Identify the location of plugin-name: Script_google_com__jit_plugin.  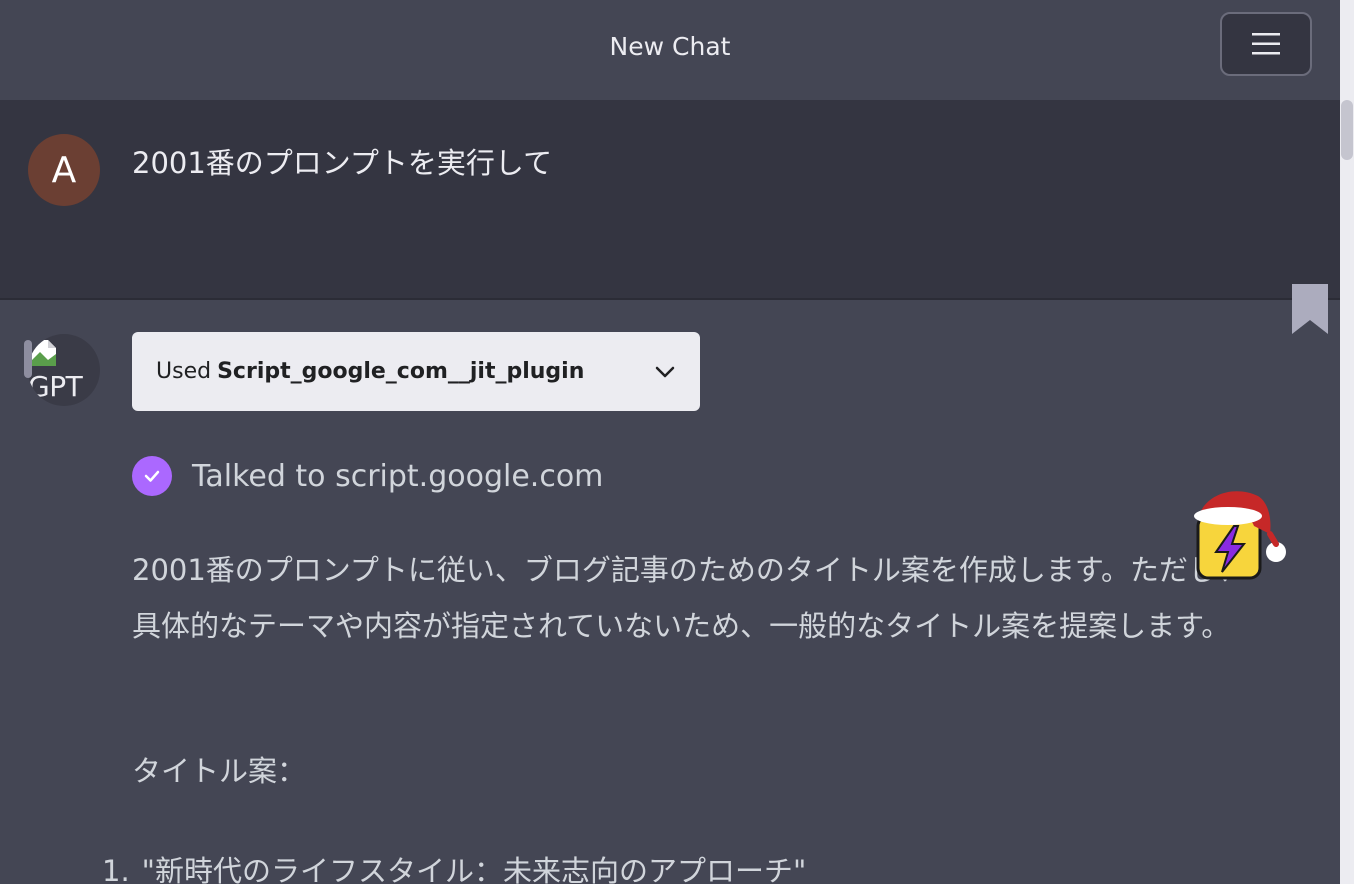
(401, 371).